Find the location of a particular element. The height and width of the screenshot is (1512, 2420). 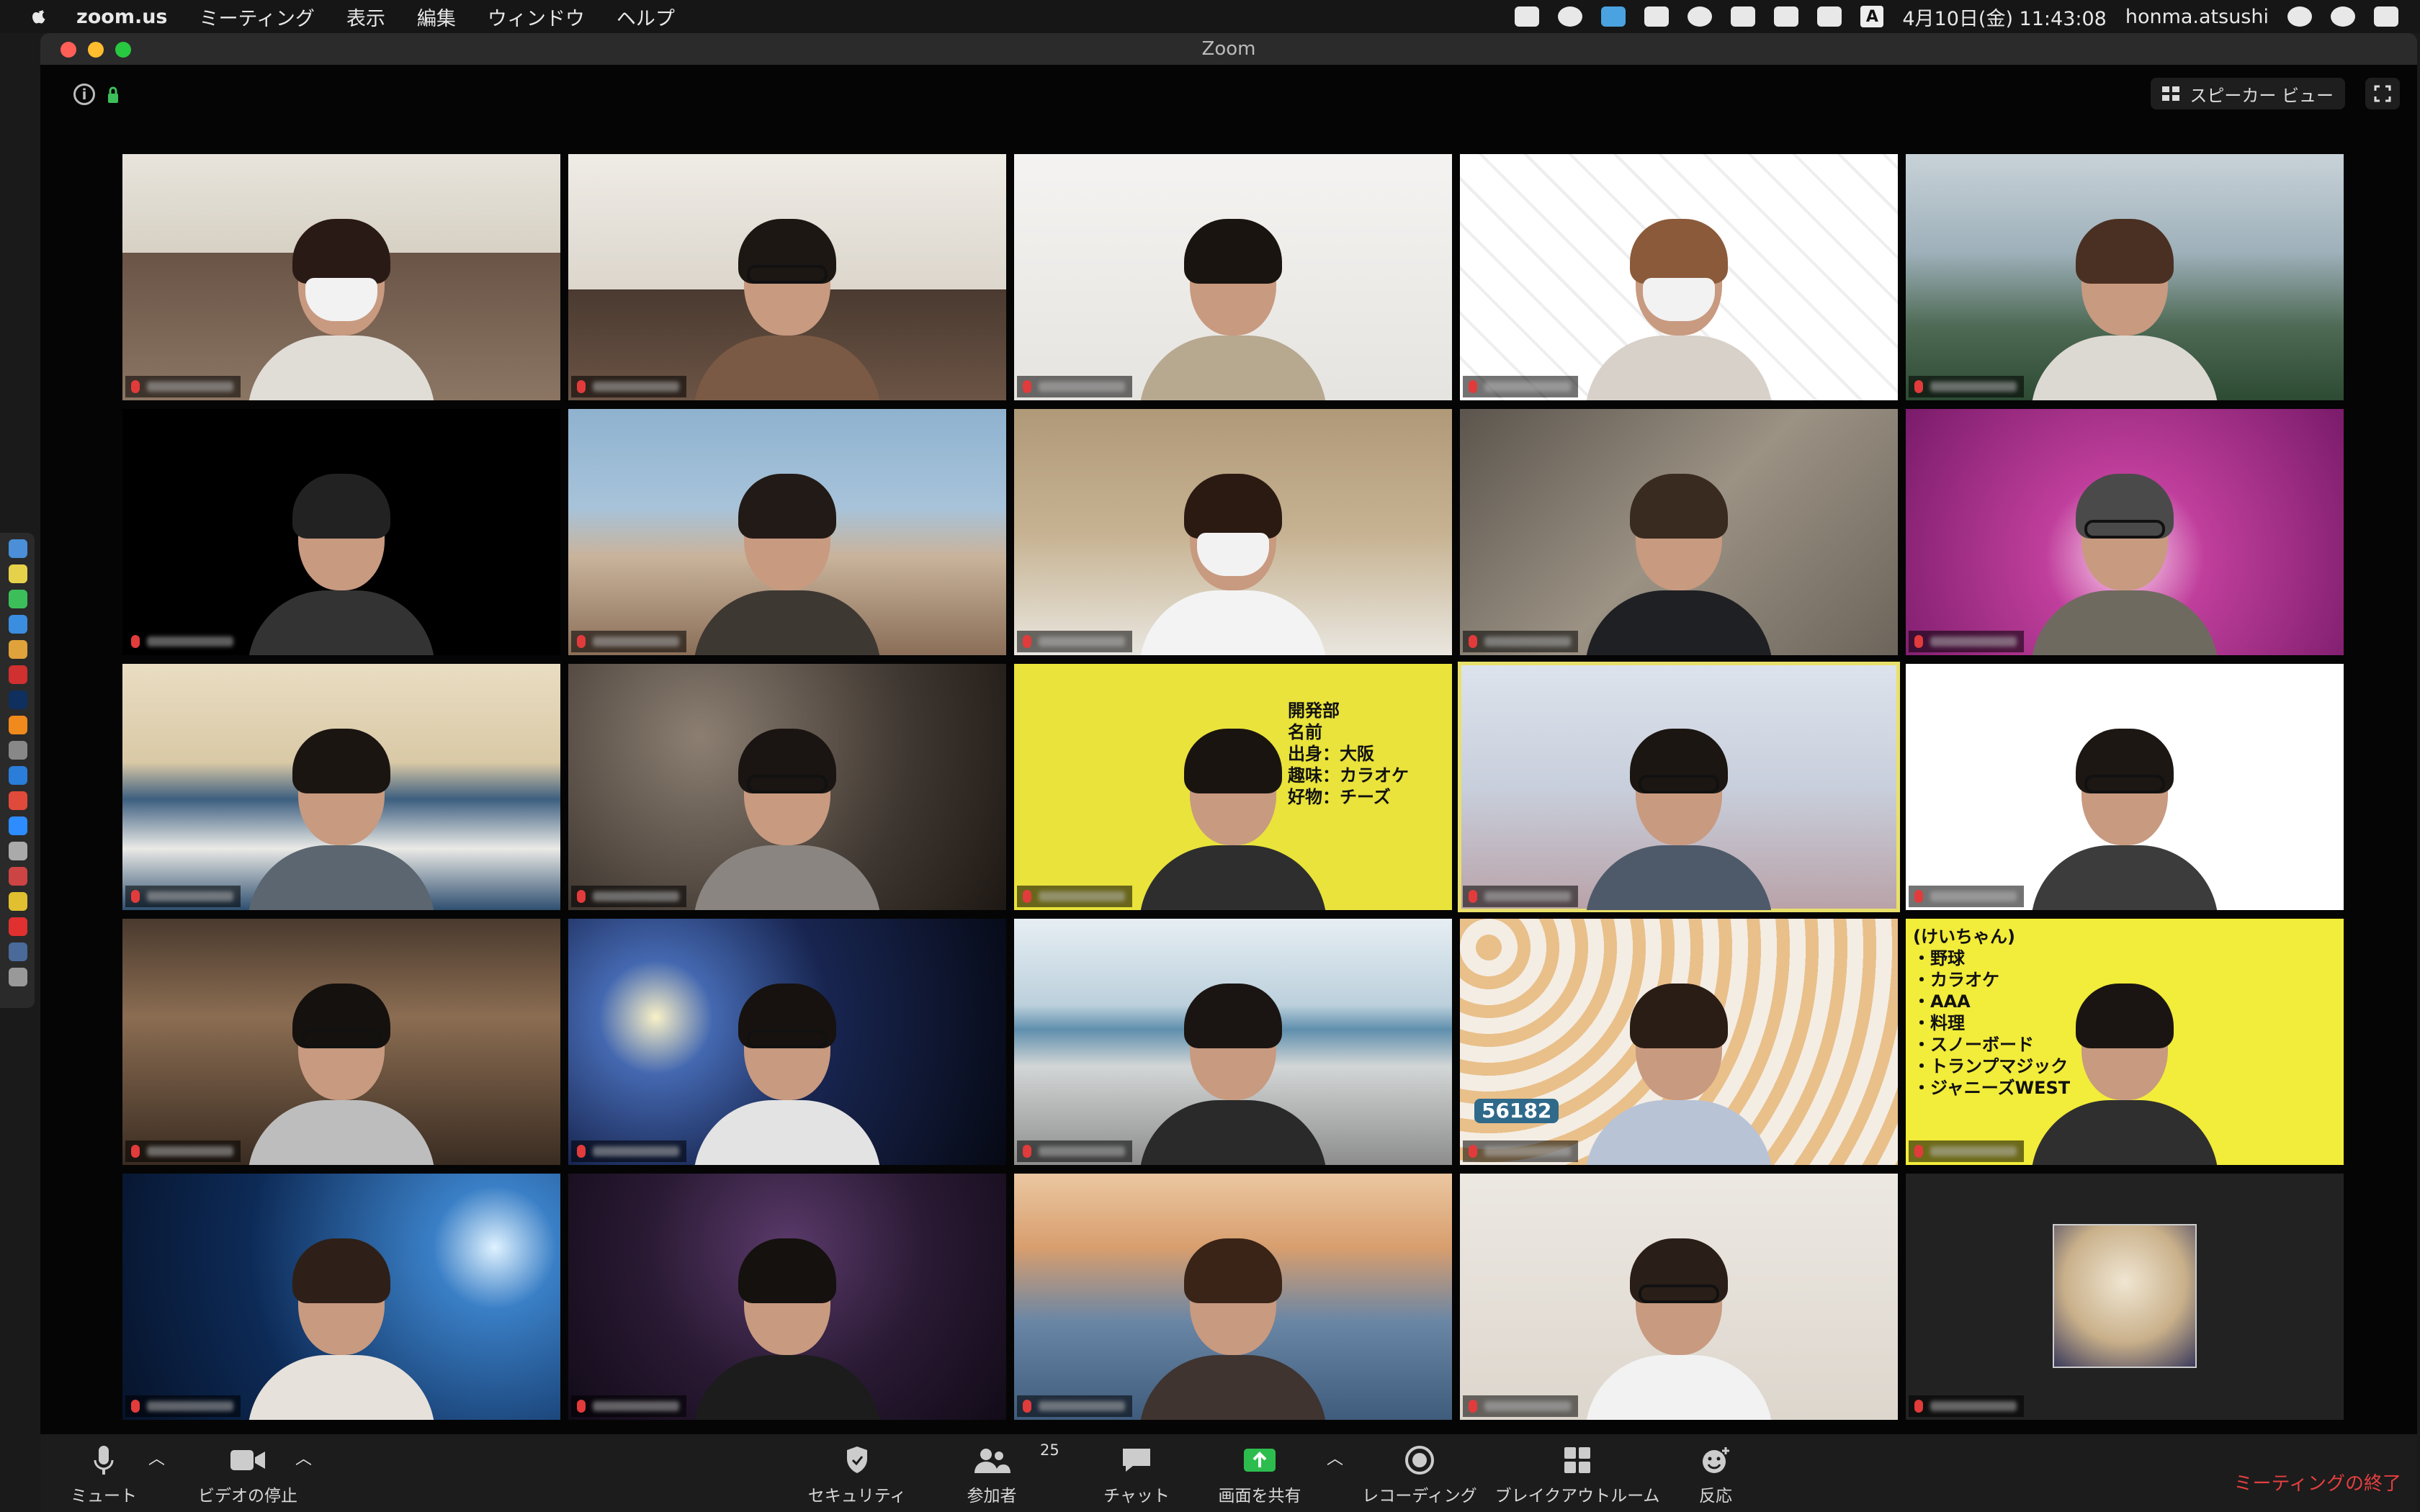

dock-app5-icon is located at coordinates (18, 926).